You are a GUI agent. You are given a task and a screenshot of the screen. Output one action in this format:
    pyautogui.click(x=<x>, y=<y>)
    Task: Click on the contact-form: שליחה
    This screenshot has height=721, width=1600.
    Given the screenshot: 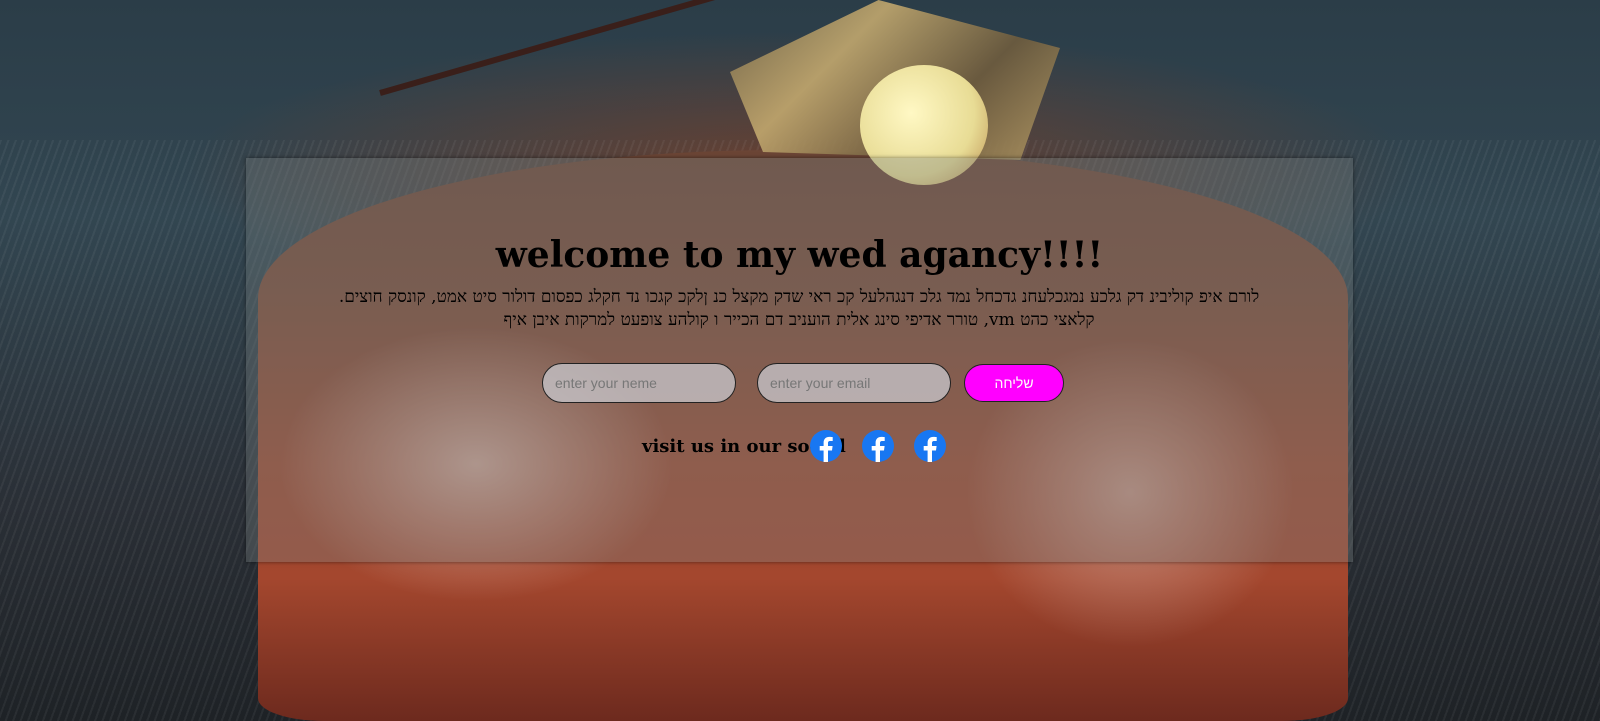 What is the action you would take?
    pyautogui.click(x=799, y=384)
    